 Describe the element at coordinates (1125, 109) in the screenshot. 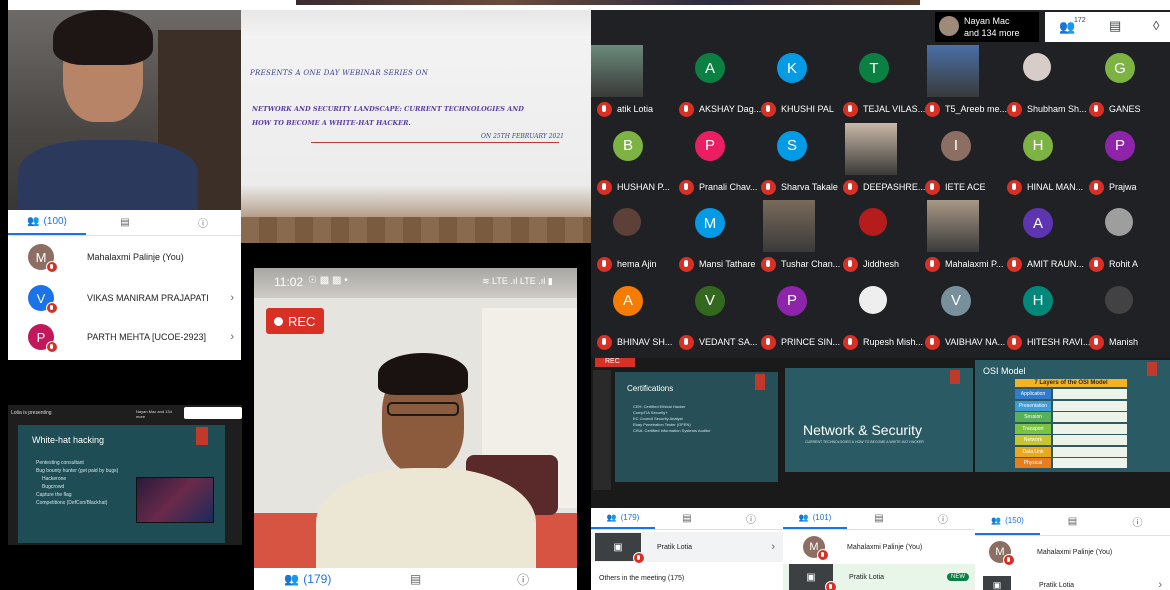

I see `participant-name: GANES` at that location.